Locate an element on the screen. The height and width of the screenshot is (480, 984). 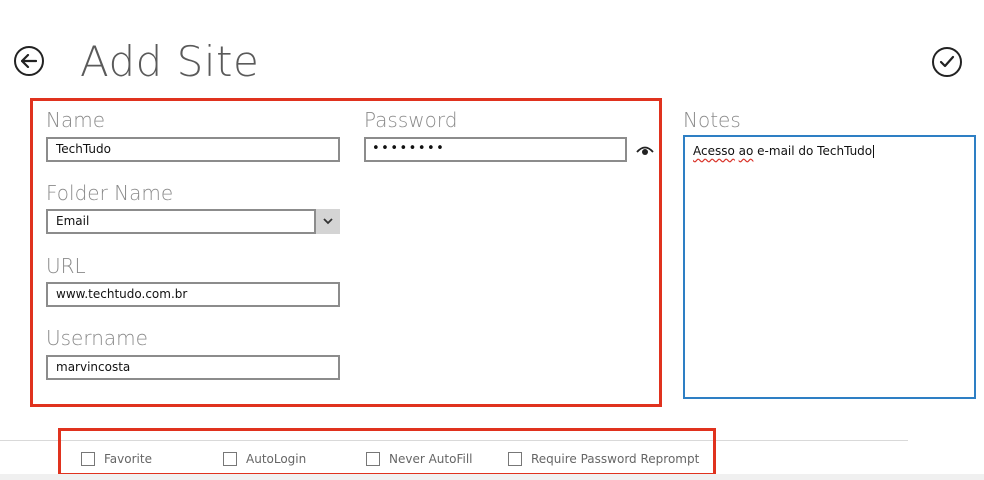
back-arrow-icon is located at coordinates (29, 61).